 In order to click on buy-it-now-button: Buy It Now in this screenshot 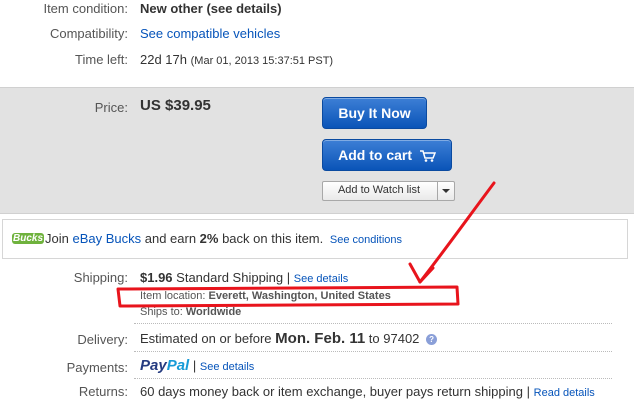, I will do `click(374, 113)`.